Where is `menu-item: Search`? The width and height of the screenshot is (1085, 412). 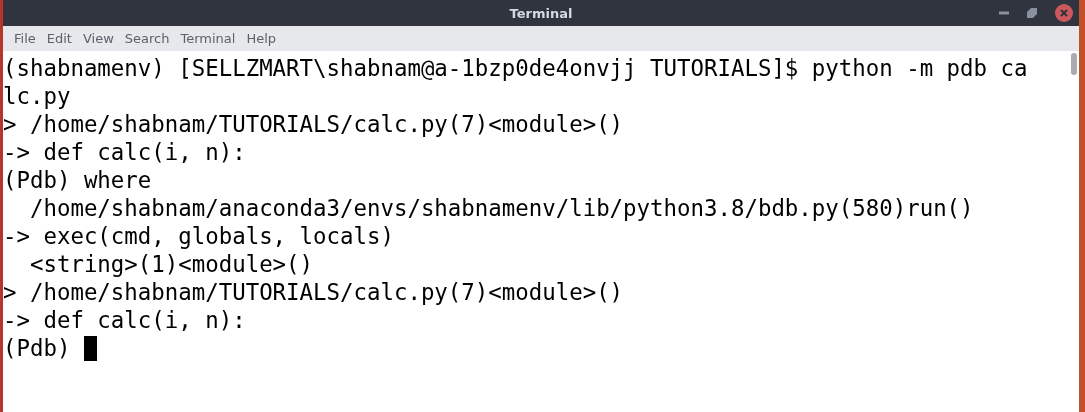 menu-item: Search is located at coordinates (149, 38).